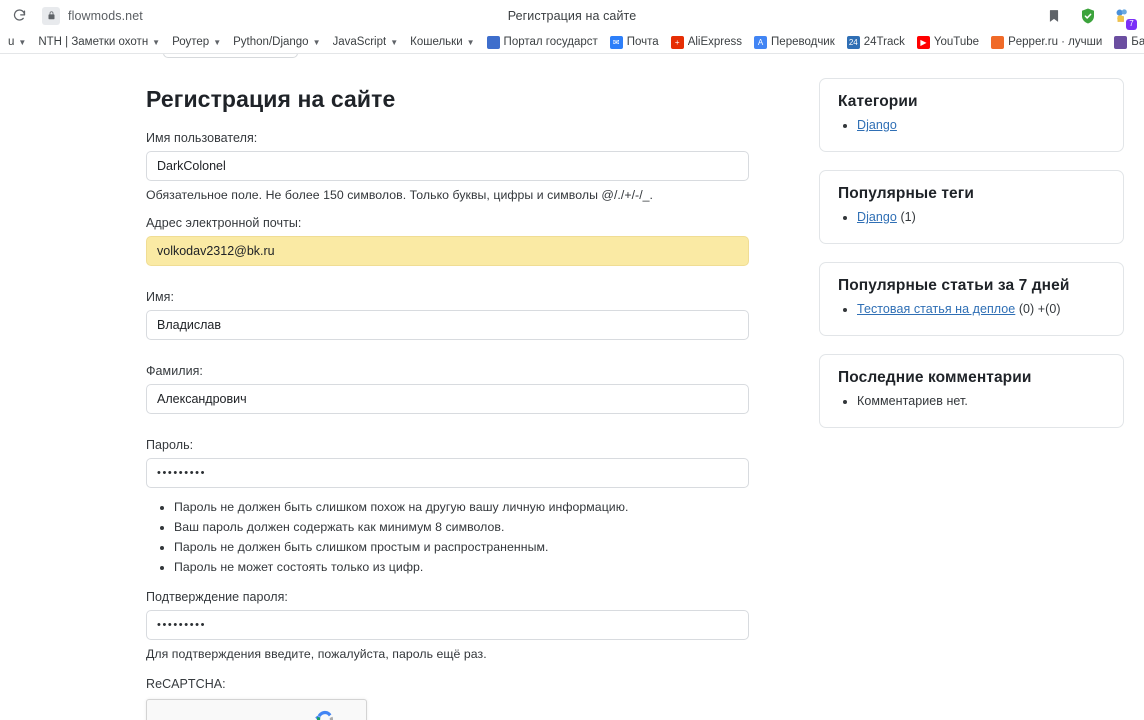  I want to click on label-last-name: Фамилия:, so click(174, 371).